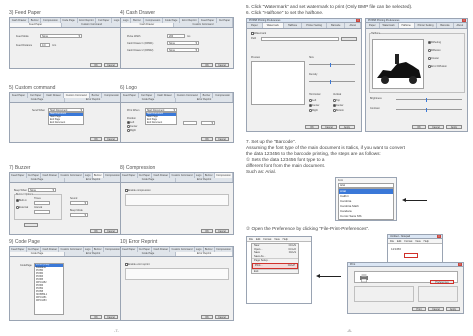 This screenshot has width=473, height=336. What do you see at coordinates (366, 216) in the screenshot?
I see `list-item: Comic Sans MS` at bounding box center [366, 216].